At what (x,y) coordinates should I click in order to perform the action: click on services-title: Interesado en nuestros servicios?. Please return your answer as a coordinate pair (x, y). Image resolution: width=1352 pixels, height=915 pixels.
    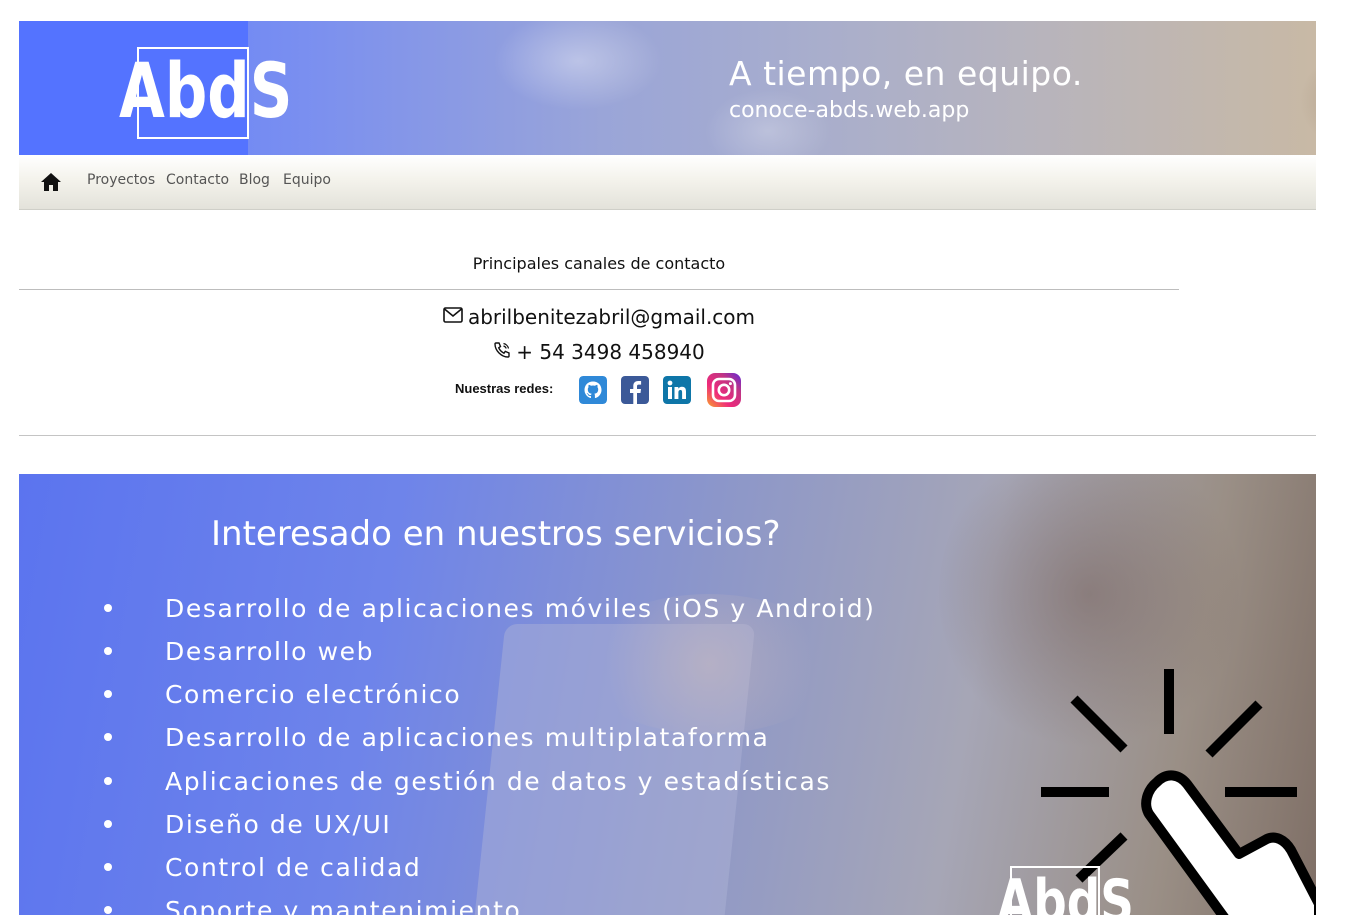
    Looking at the image, I should click on (496, 534).